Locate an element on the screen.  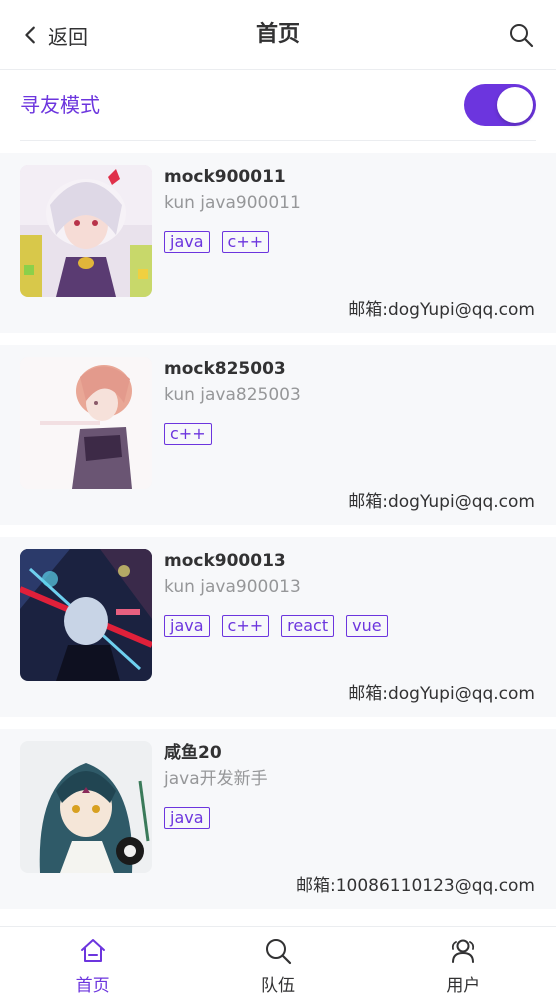
back-label: 返回 is located at coordinates (68, 36).